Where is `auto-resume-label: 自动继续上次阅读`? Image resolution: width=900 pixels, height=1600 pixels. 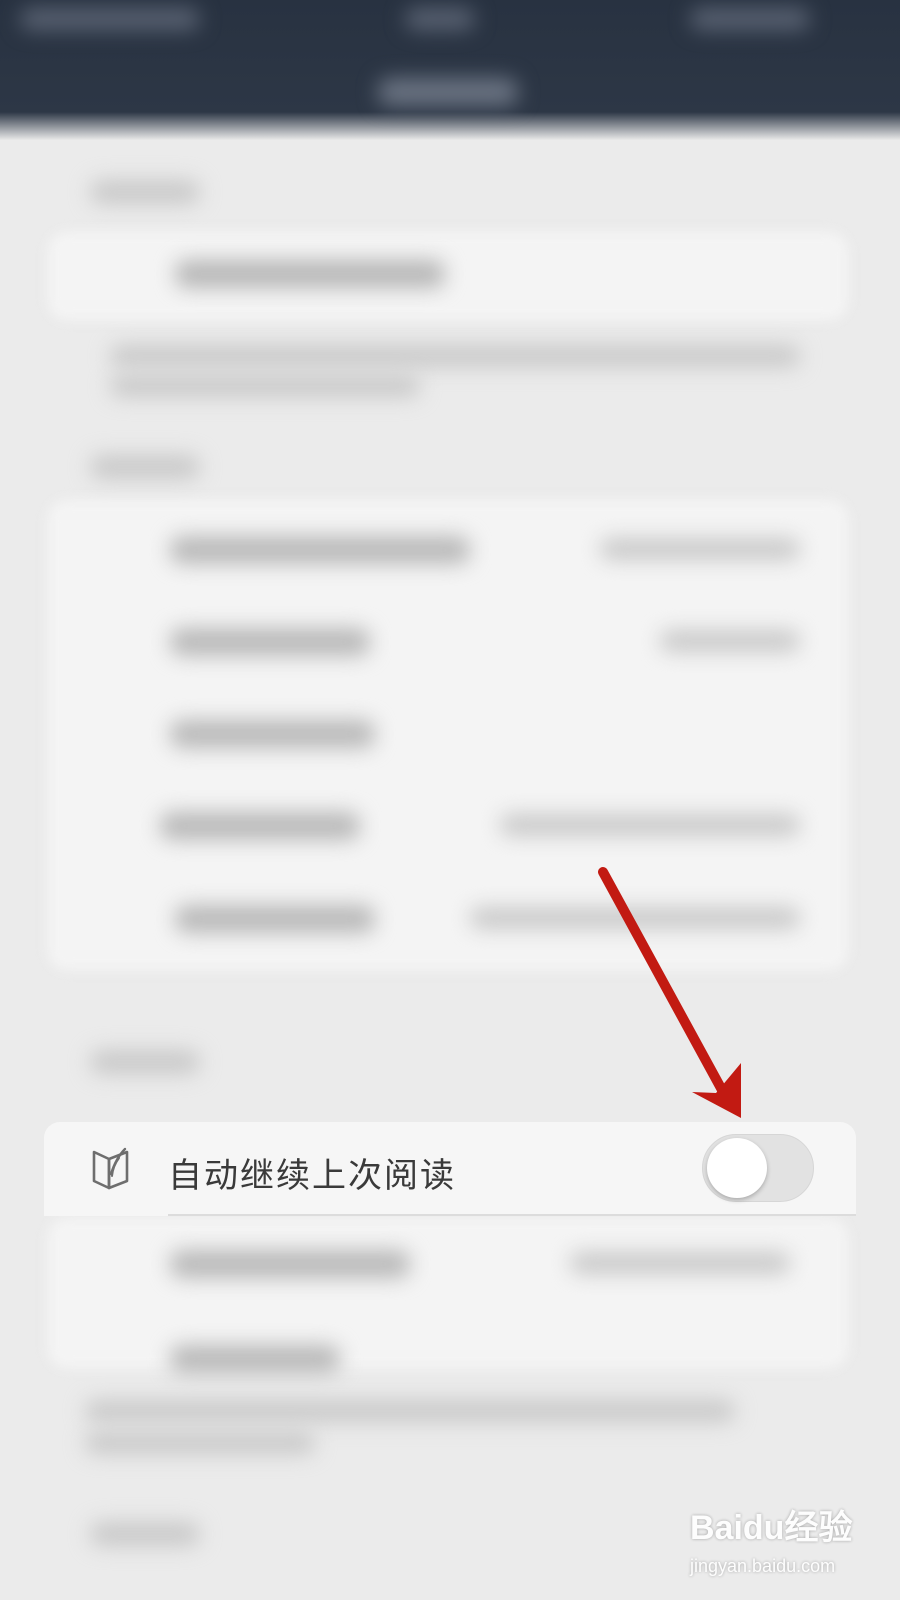
auto-resume-label: 自动继续上次阅读 is located at coordinates (312, 1176).